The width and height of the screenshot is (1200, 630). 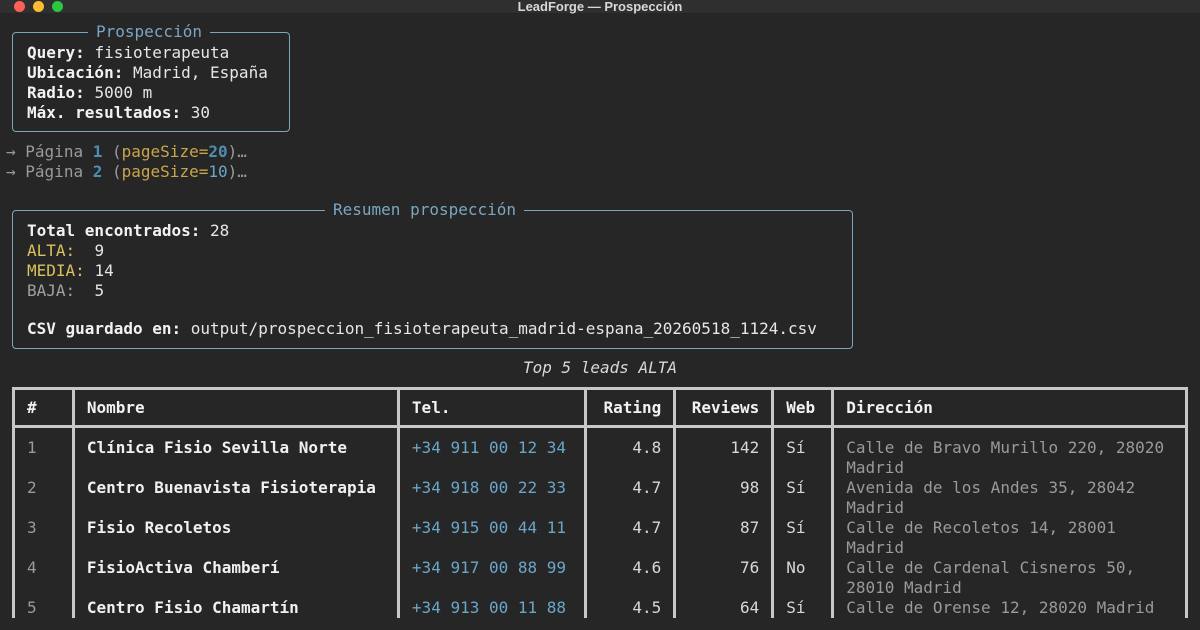 I want to click on title-bar: LeadForge — Prospección, so click(x=600, y=7).